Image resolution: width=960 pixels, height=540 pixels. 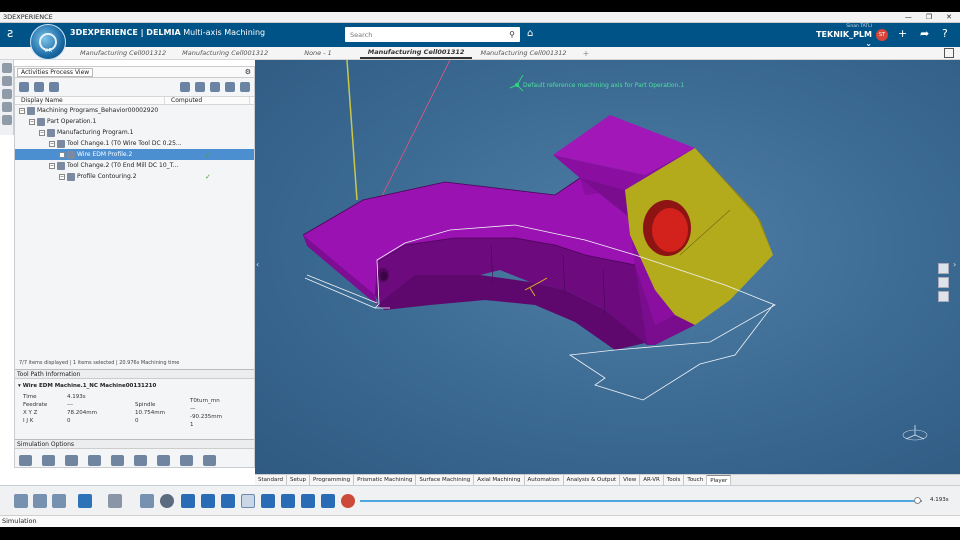 What do you see at coordinates (512, 34) in the screenshot?
I see `search-icon: ⚲` at bounding box center [512, 34].